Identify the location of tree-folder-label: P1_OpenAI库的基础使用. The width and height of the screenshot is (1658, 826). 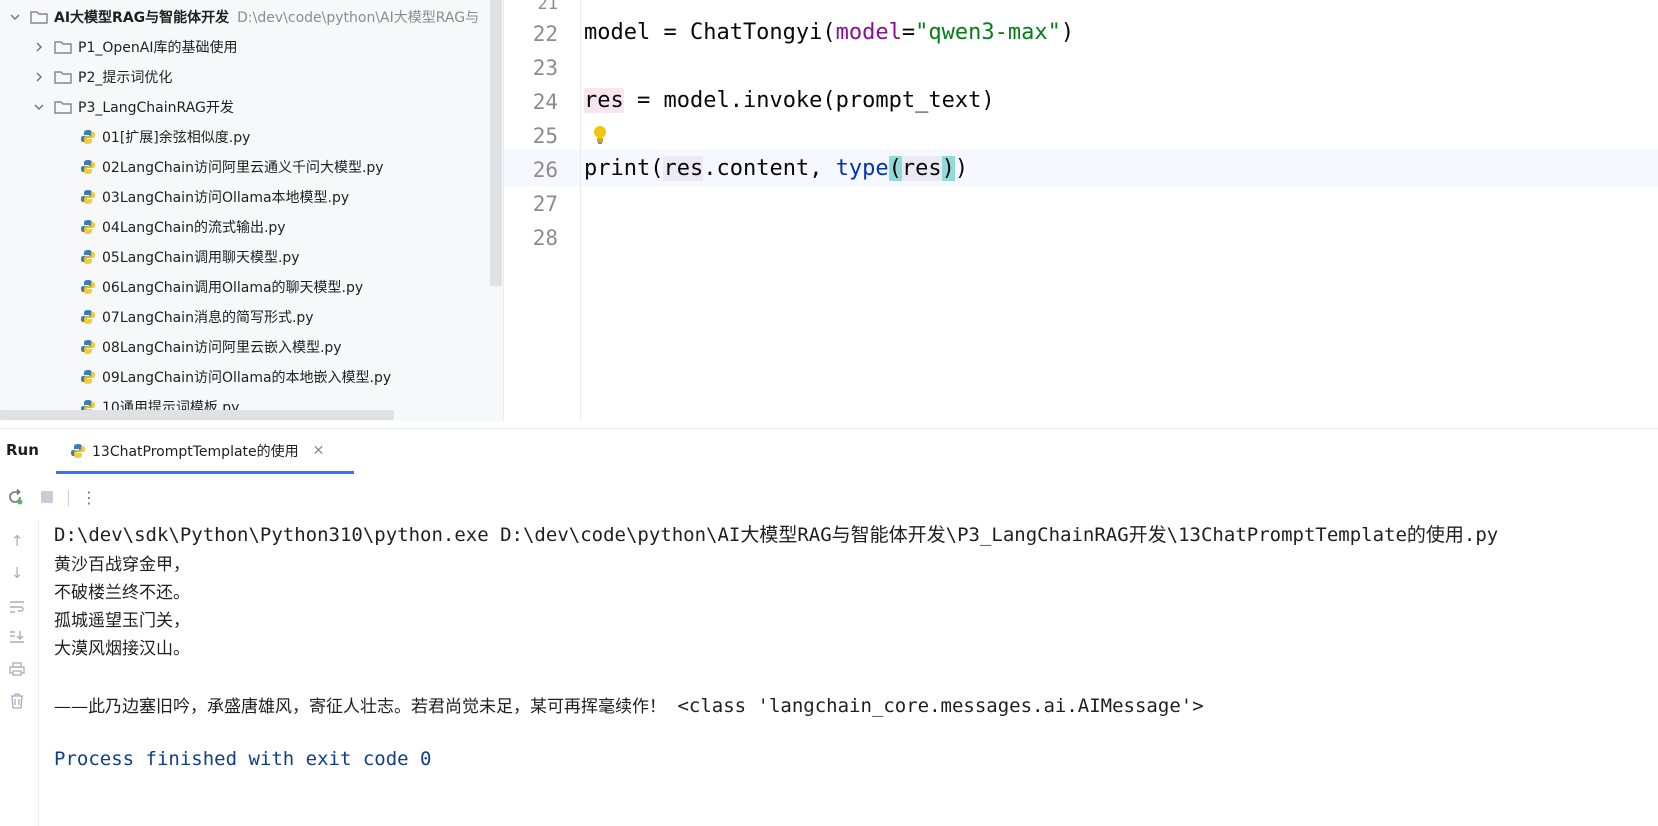
(158, 48).